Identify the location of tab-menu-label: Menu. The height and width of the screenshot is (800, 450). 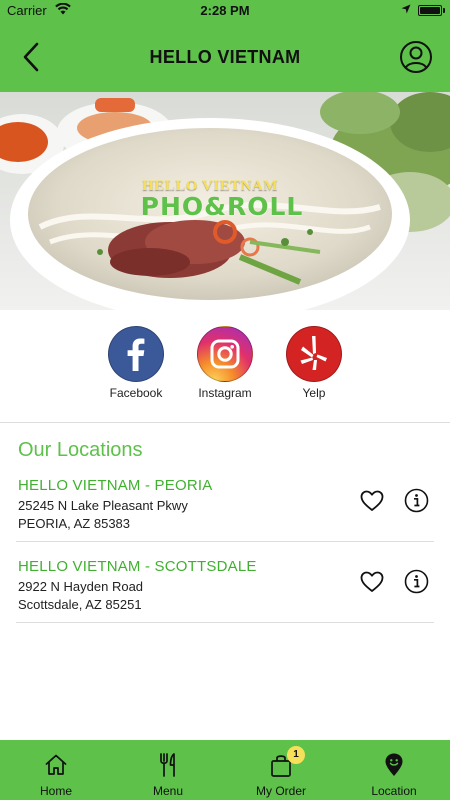
(168, 791).